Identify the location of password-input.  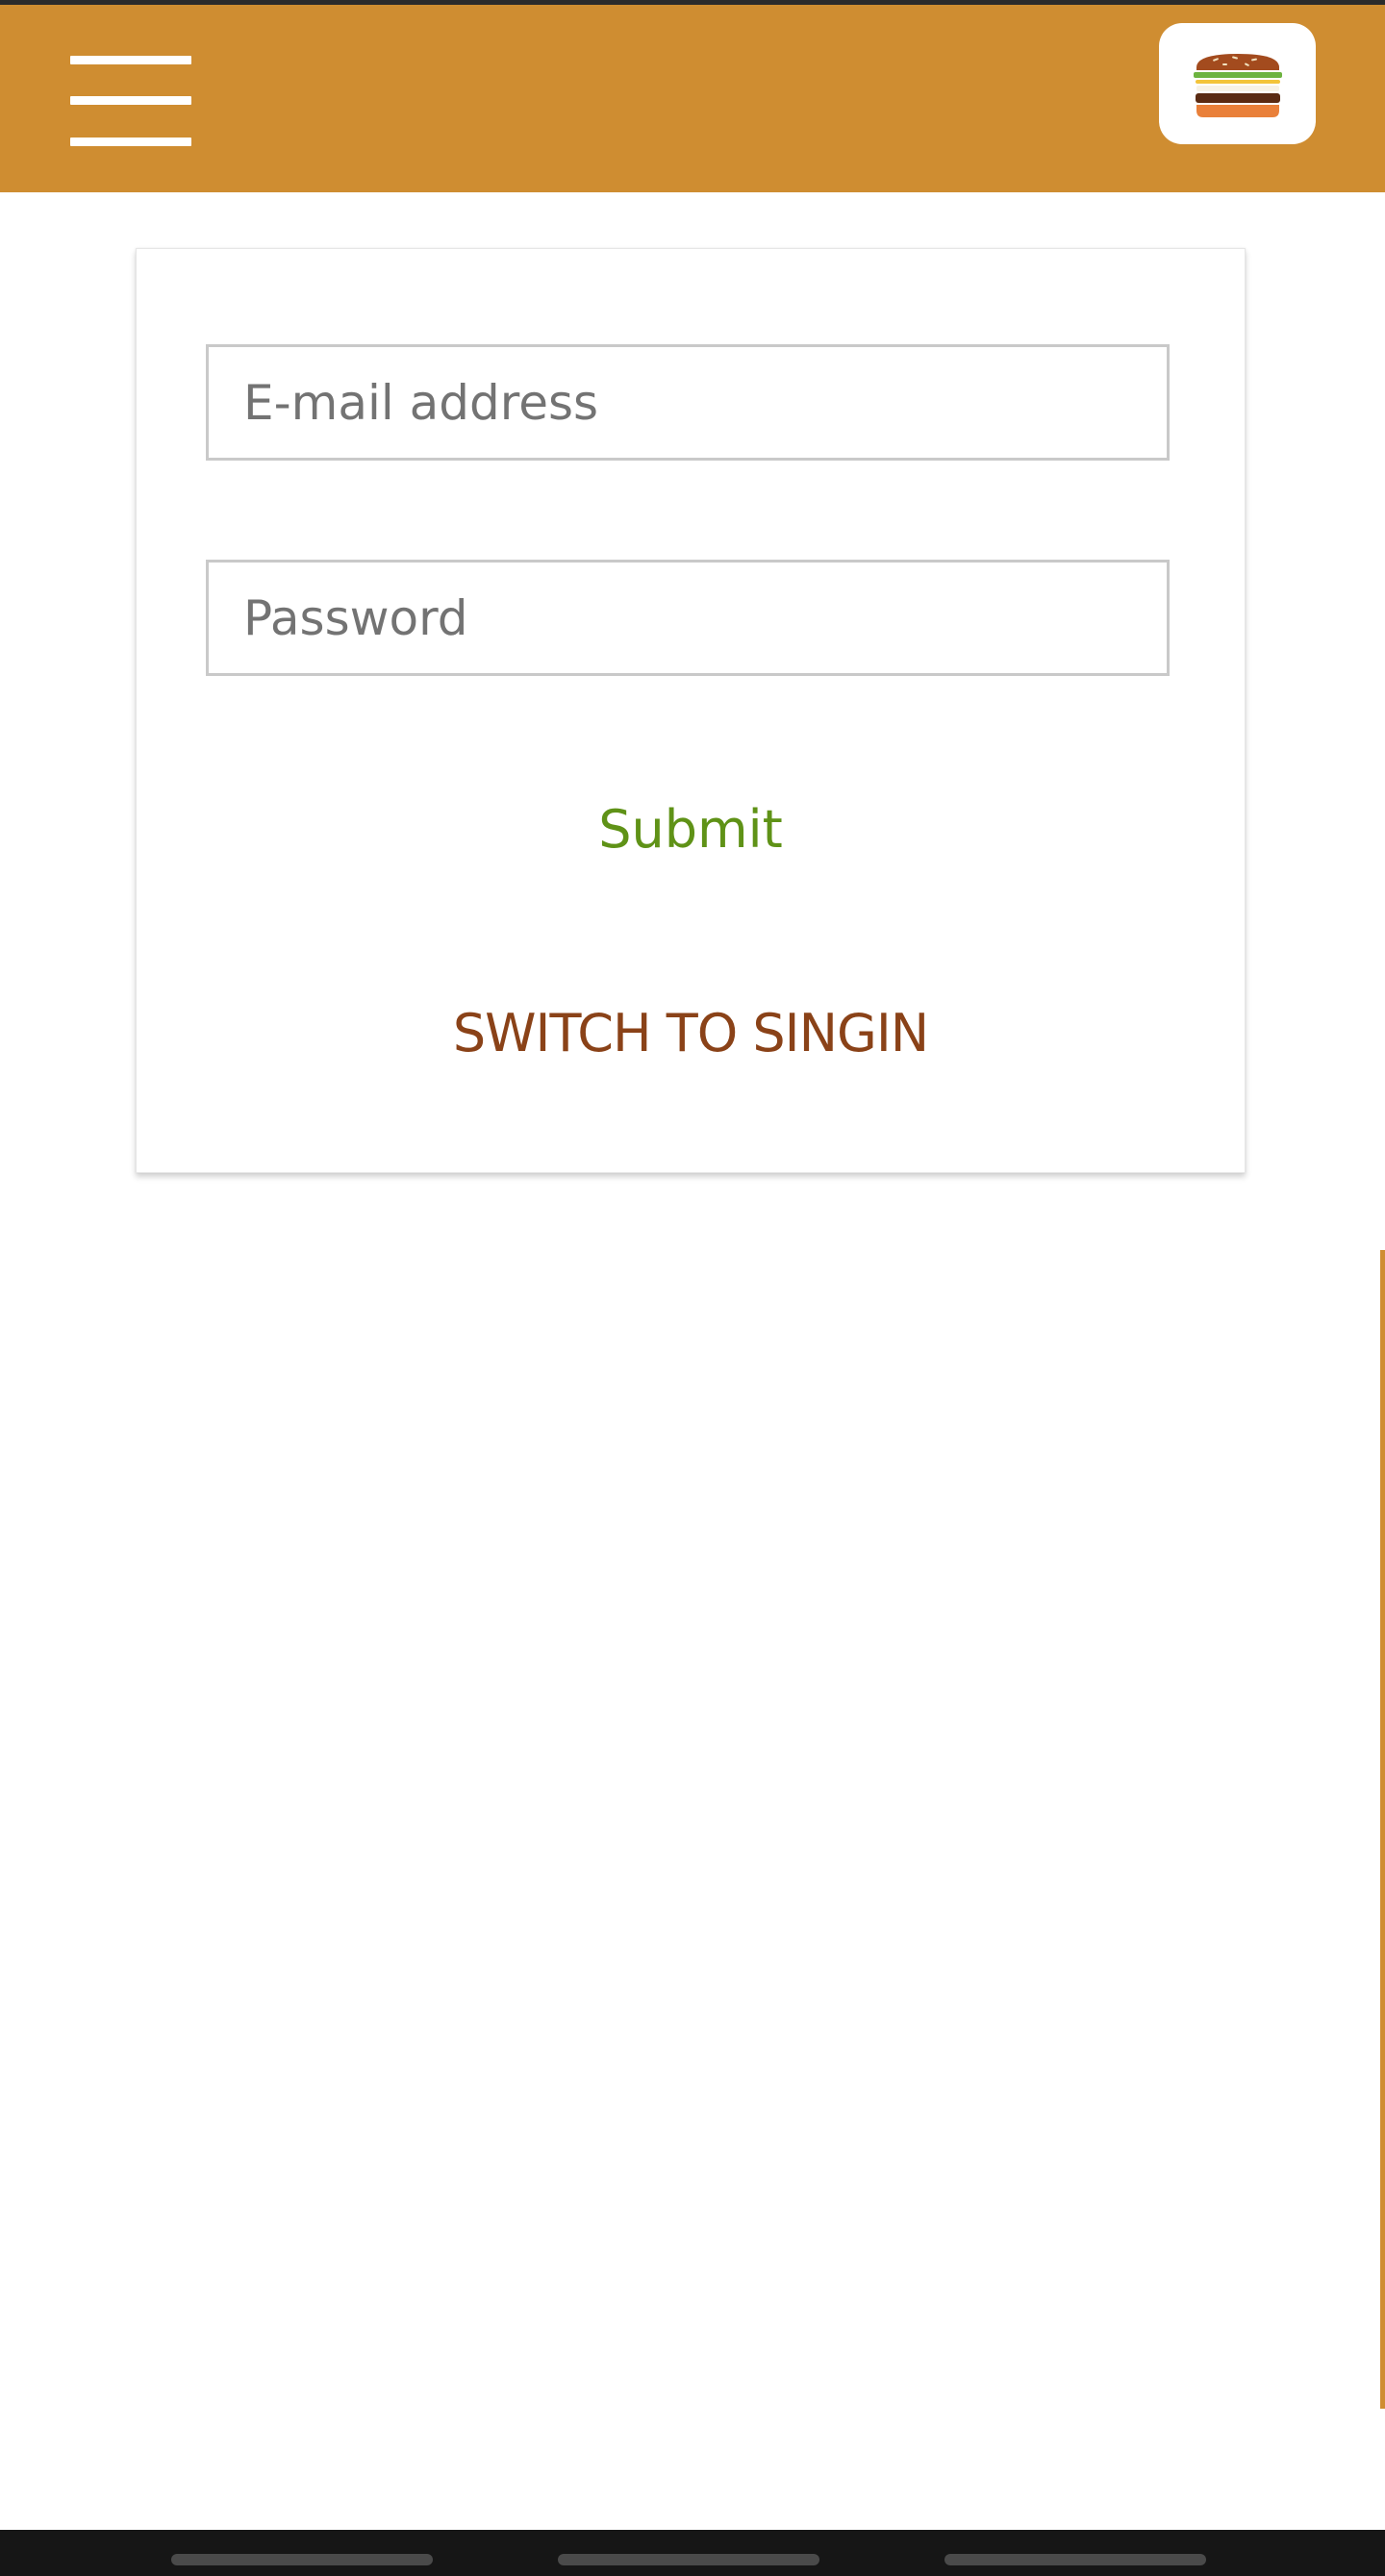
(688, 618).